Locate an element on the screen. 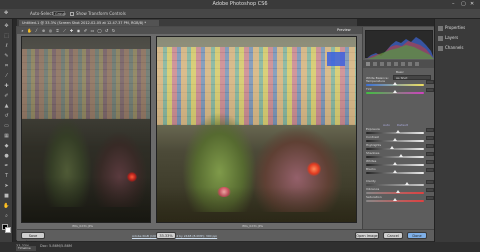 Image resolution: width=480 pixels, height=252 pixels. calibration-tab-icon is located at coordinates (417, 64).